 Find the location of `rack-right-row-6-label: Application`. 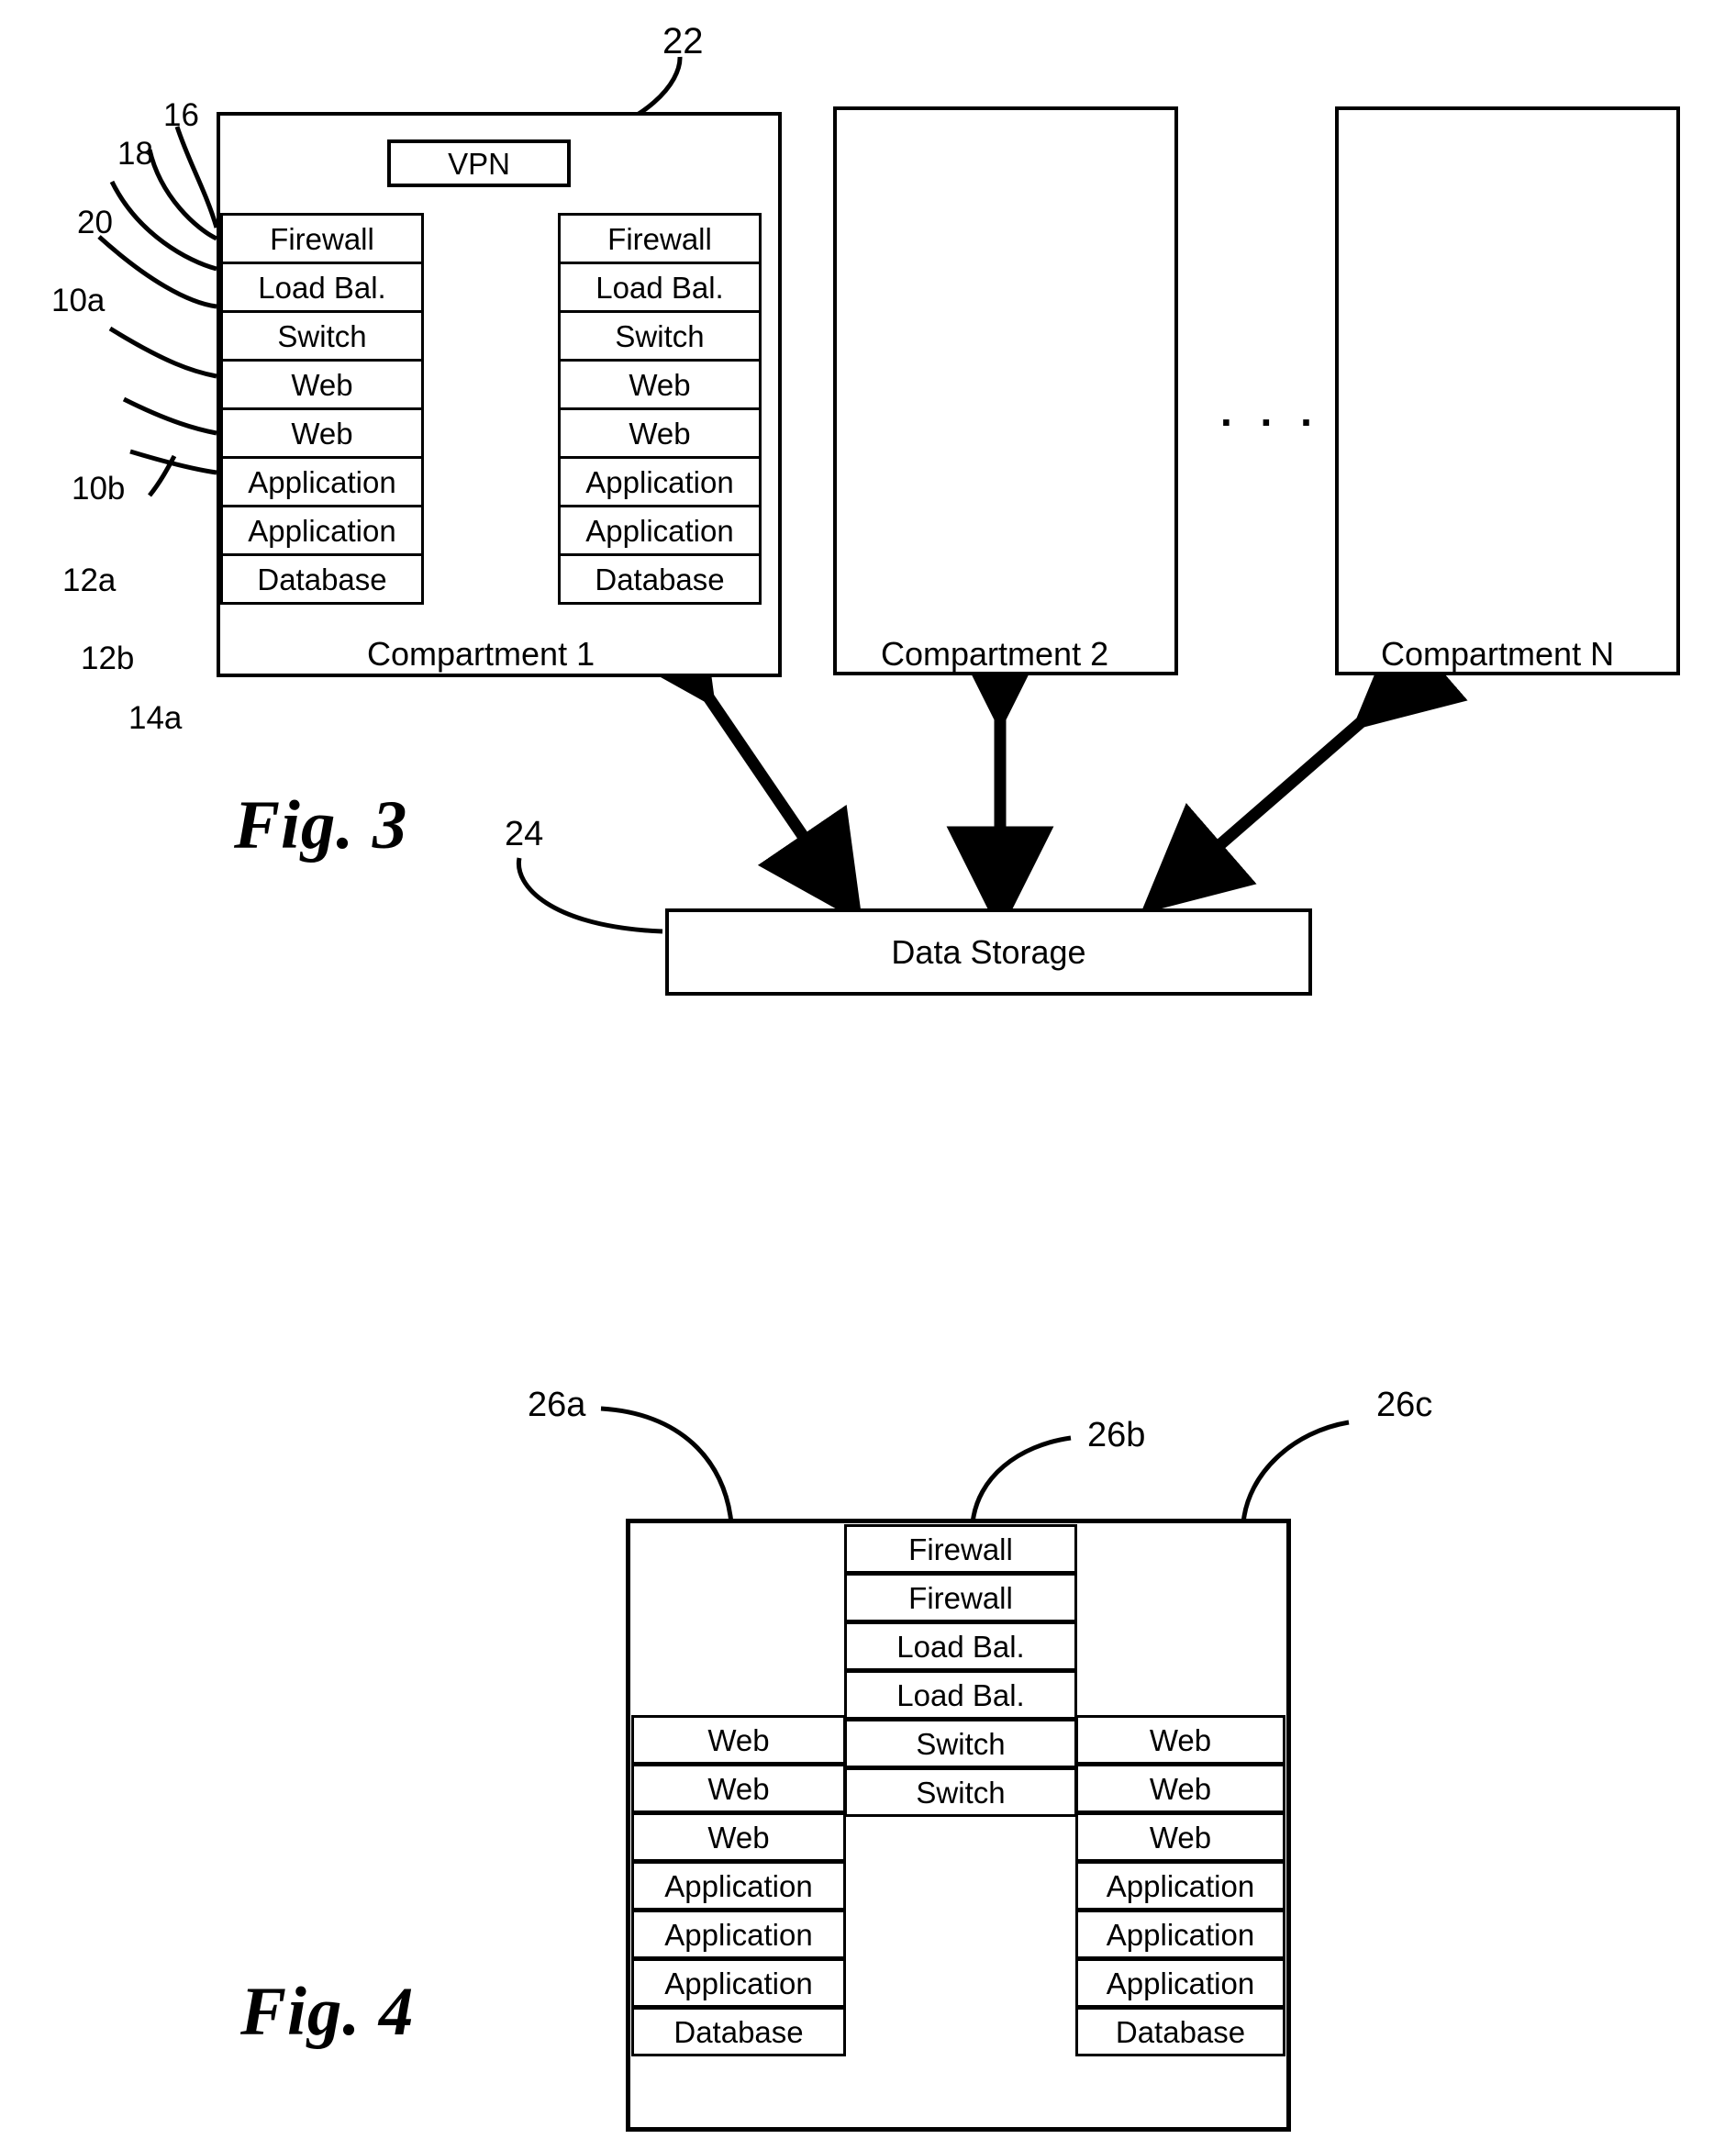

rack-right-row-6-label: Application is located at coordinates (659, 530).